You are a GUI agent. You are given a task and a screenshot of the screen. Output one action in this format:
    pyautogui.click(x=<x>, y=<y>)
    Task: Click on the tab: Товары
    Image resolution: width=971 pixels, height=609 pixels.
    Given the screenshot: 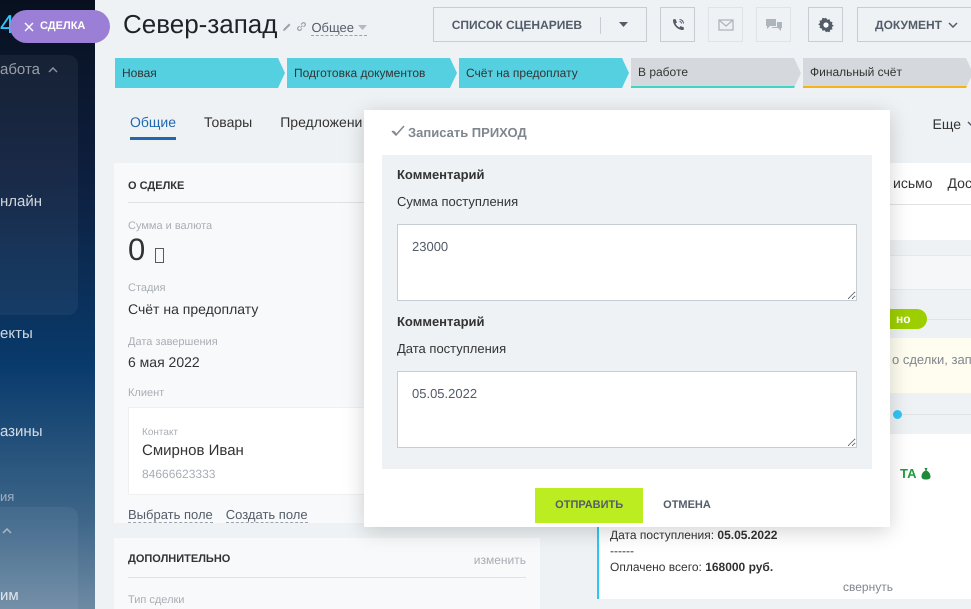 What is the action you would take?
    pyautogui.click(x=228, y=124)
    